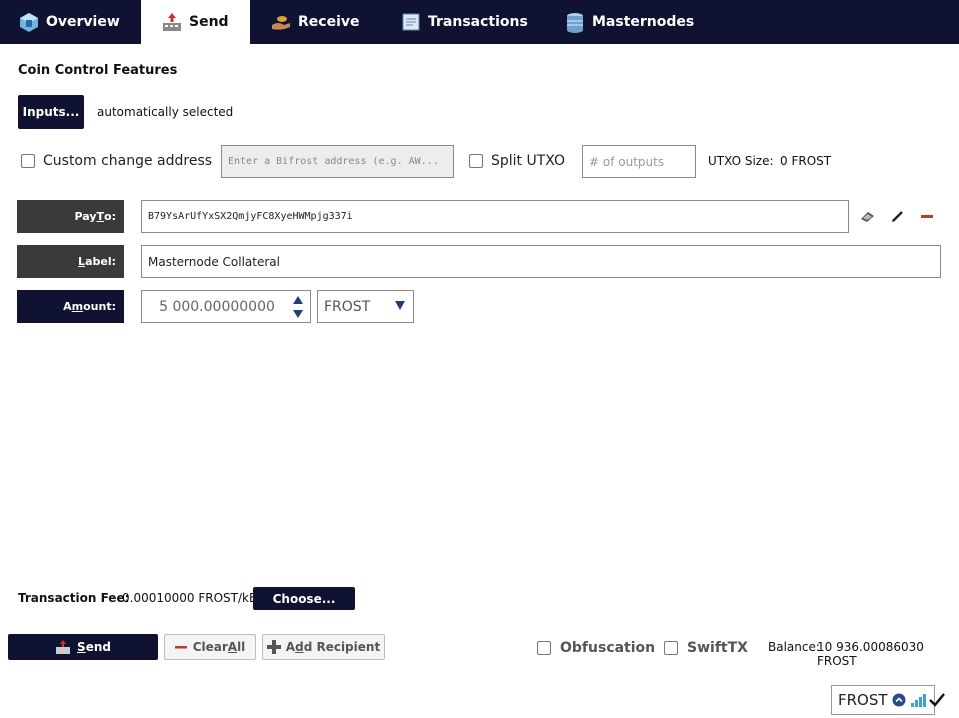 The image size is (959, 718). Describe the element at coordinates (495, 216) in the screenshot. I see `pay-to-input: B79YsArUfYxSX2QmjyFC8XyeHWMpjg337i` at that location.